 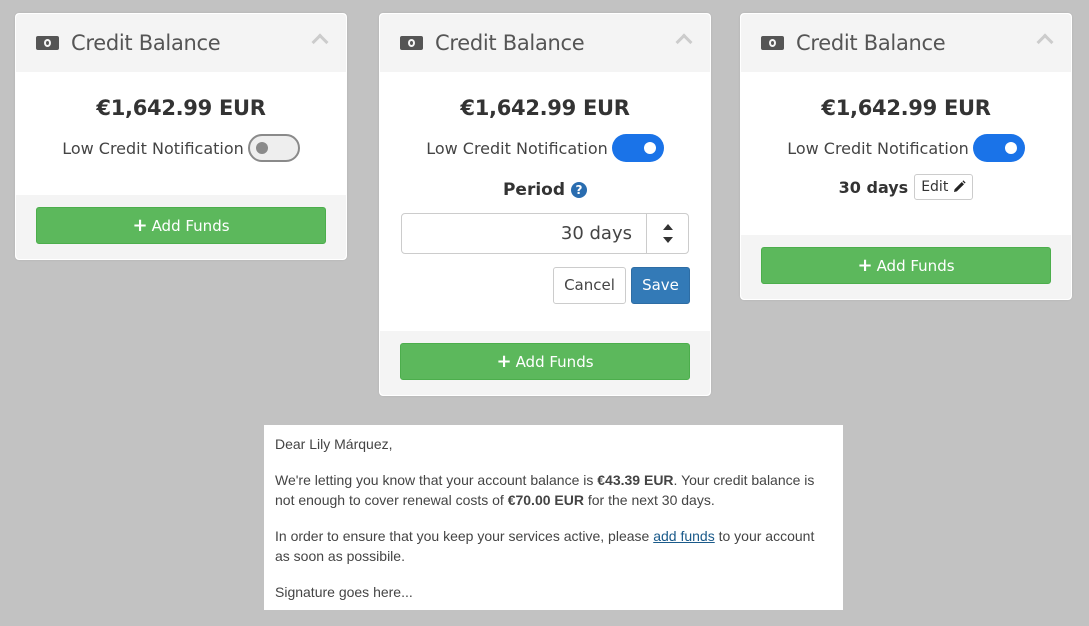 What do you see at coordinates (667, 240) in the screenshot?
I see `arrow-down-icon` at bounding box center [667, 240].